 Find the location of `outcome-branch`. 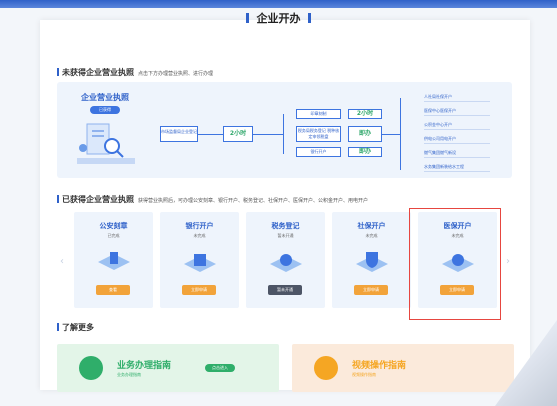

outcome-branch is located at coordinates (400, 134).